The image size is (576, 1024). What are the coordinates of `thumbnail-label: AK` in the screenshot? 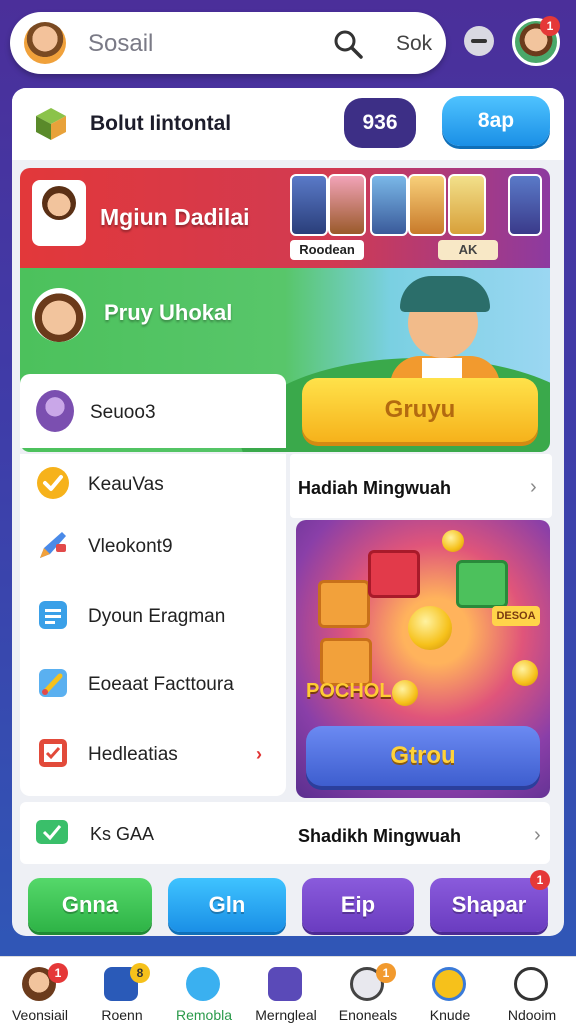 It's located at (468, 250).